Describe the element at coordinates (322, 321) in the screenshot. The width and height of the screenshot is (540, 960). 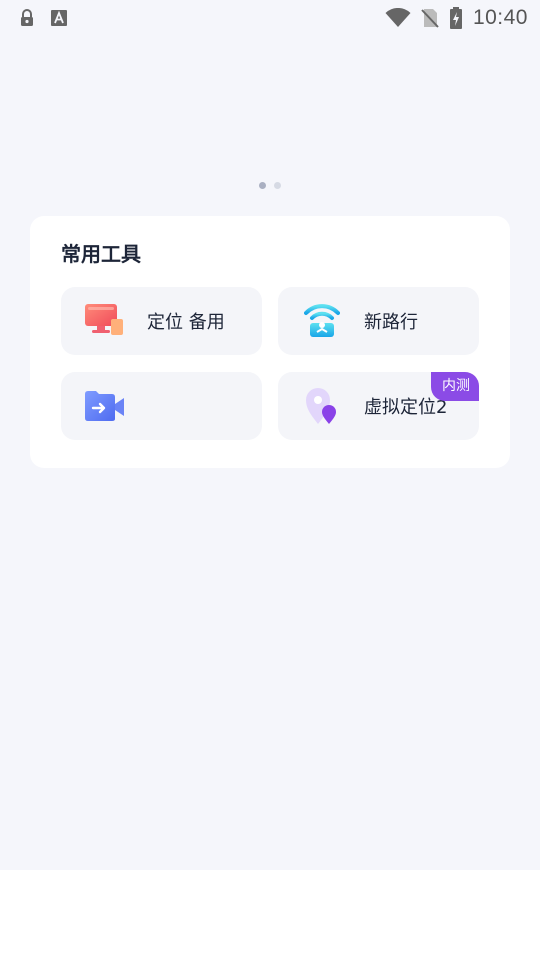
I see `wifi-router-icon` at that location.